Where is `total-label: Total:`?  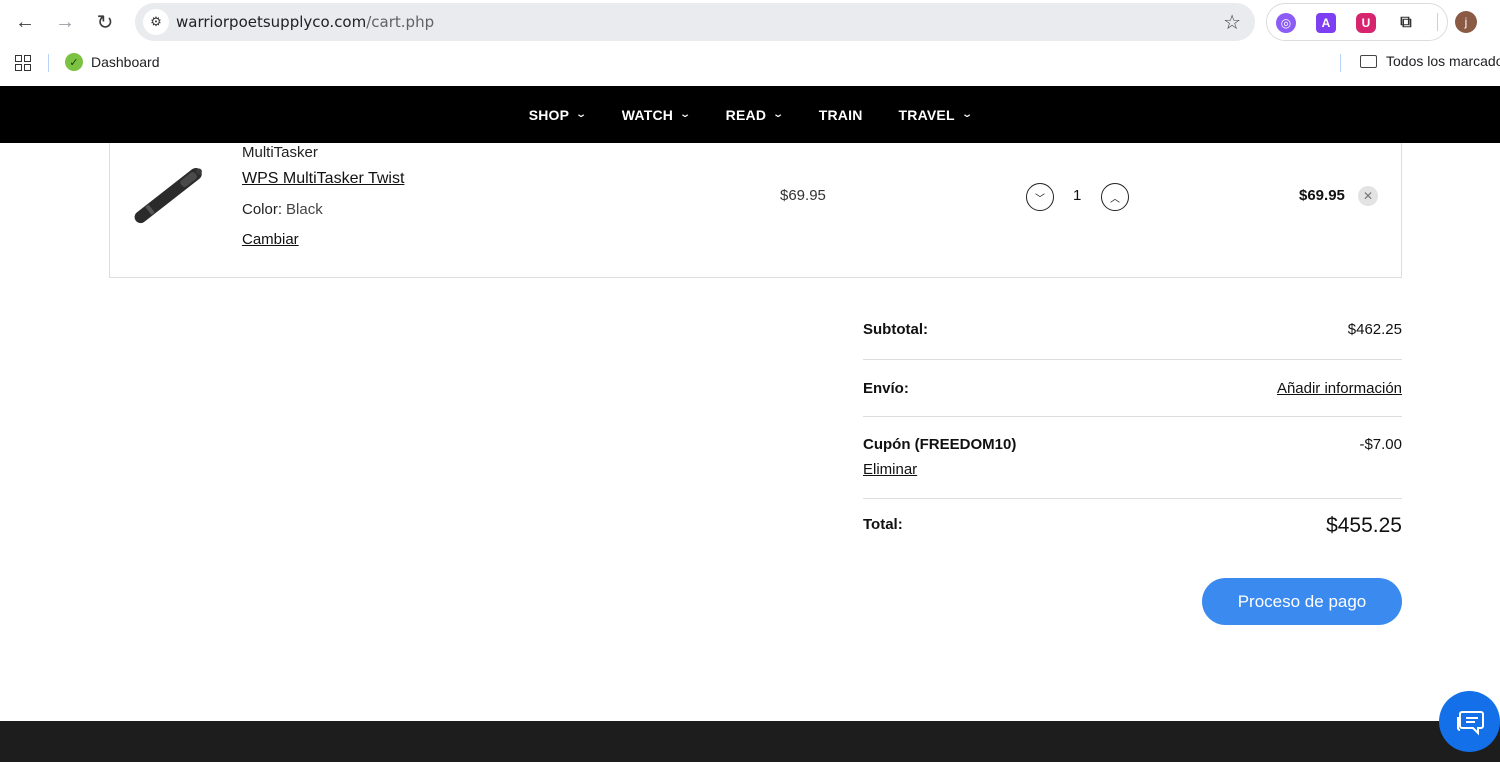 total-label: Total: is located at coordinates (883, 524).